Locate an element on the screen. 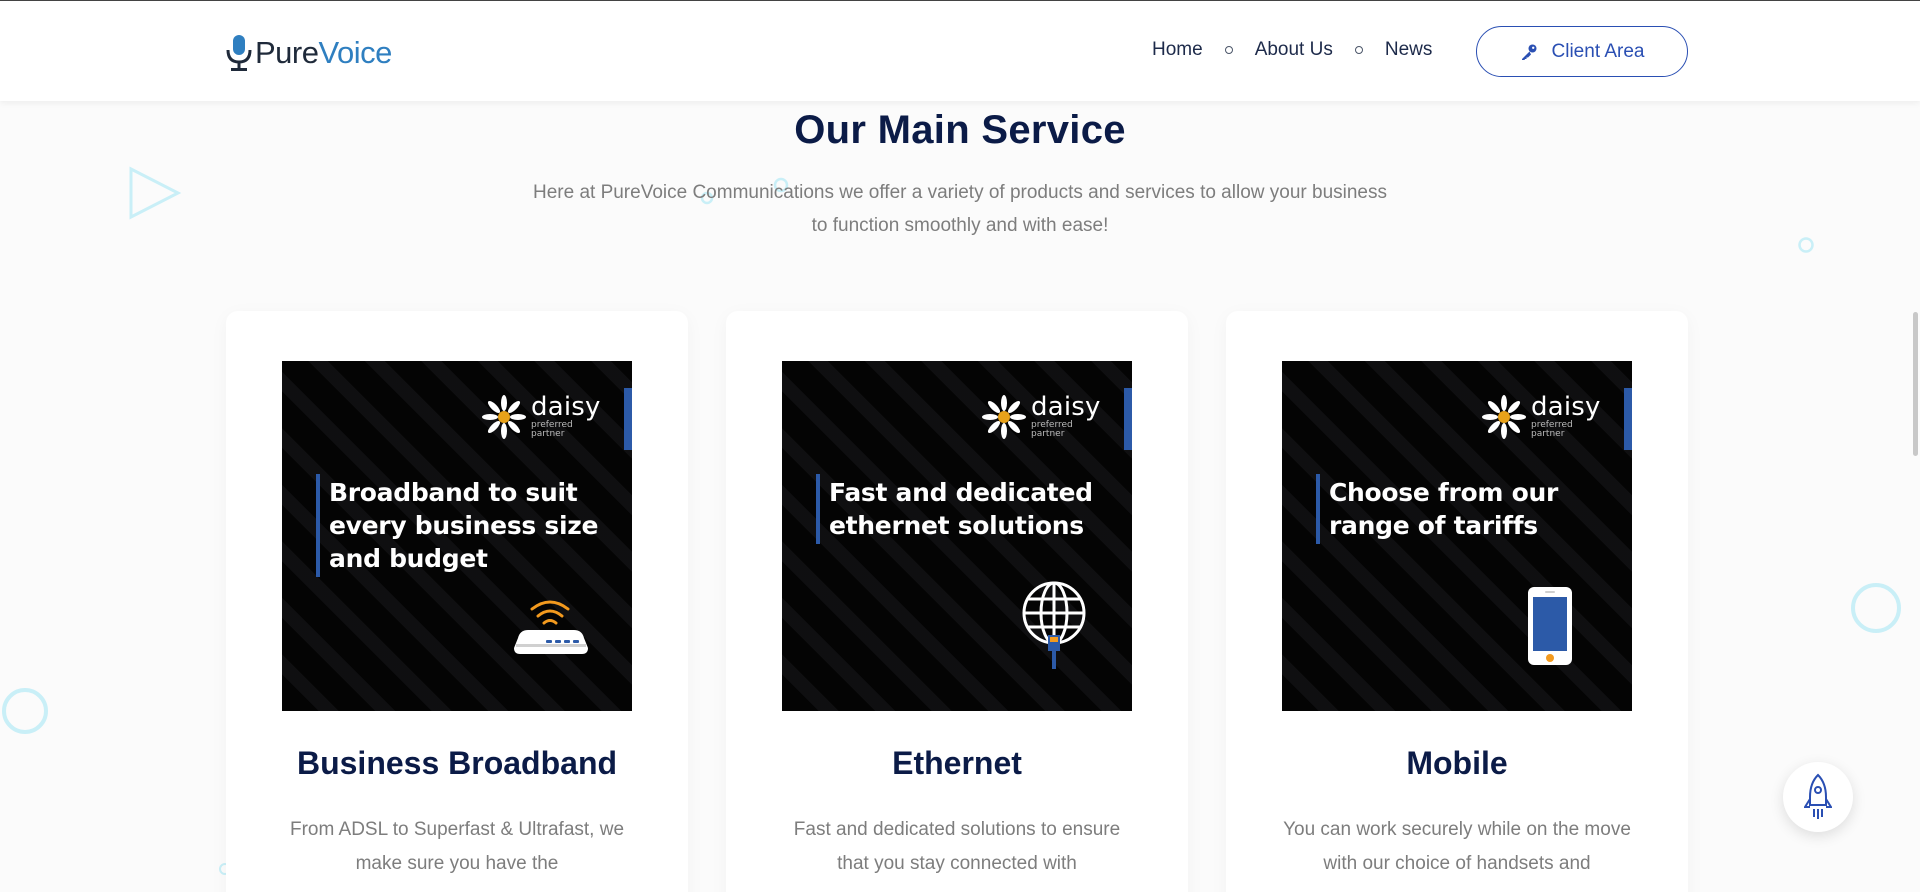 The width and height of the screenshot is (1920, 892). client-area-button: Client Area is located at coordinates (1582, 51).